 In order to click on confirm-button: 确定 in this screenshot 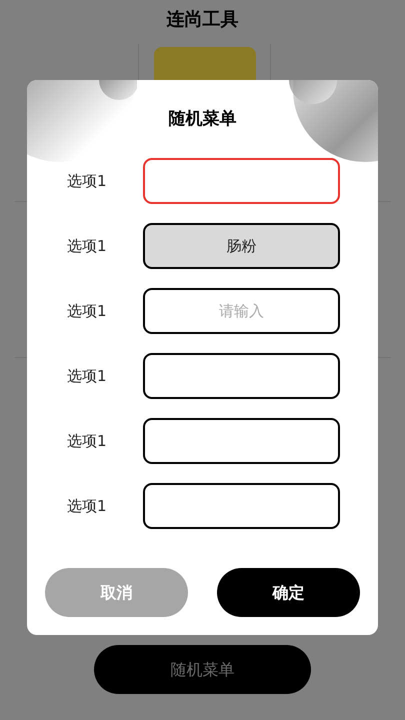, I will do `click(288, 592)`.